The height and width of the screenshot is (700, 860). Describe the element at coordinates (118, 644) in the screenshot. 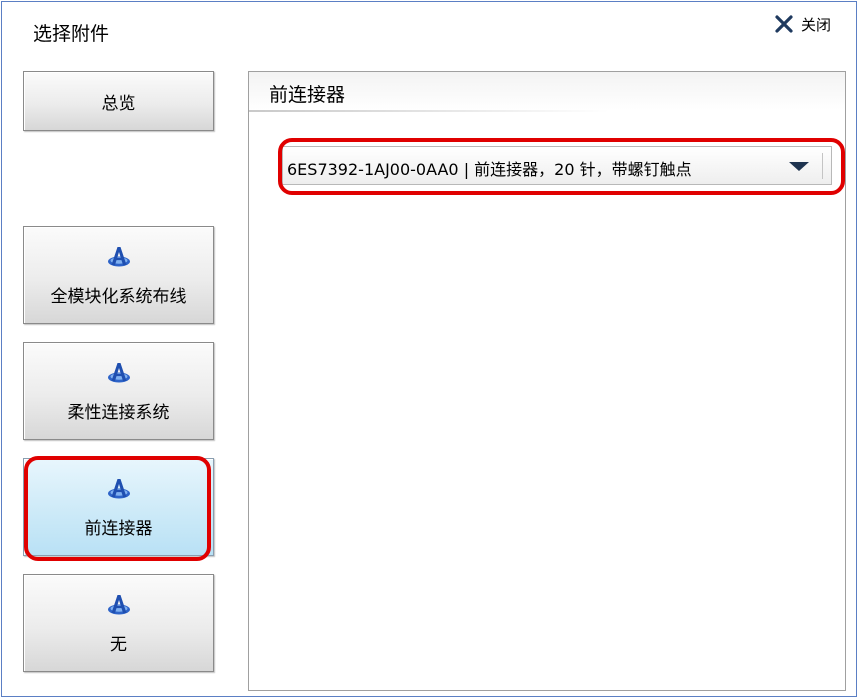

I see `nav-item-label: 无` at that location.